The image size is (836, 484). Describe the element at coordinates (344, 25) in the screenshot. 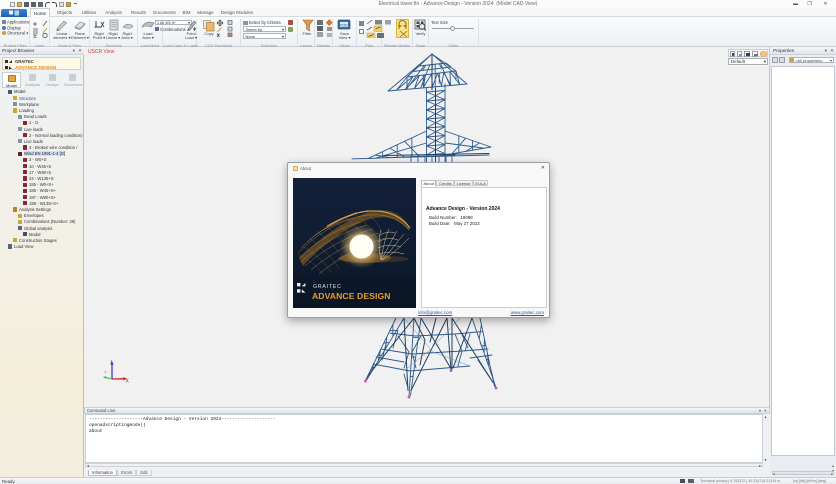

I see `svg-text: FOD` at that location.